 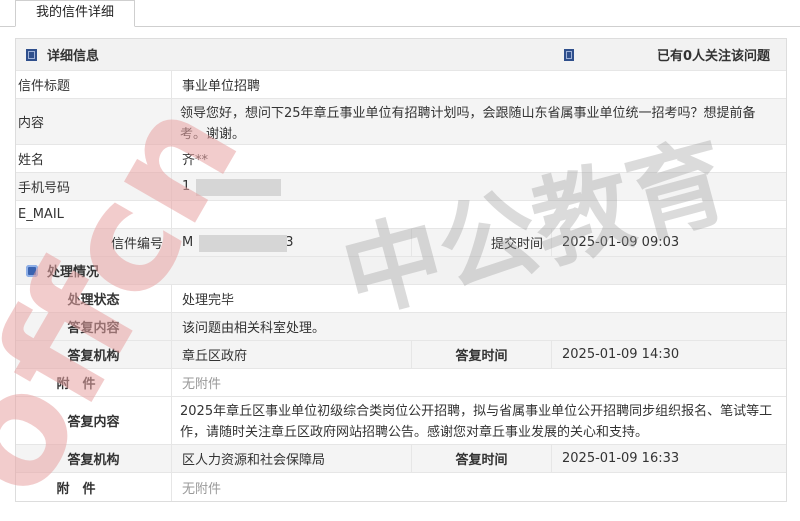 What do you see at coordinates (569, 54) in the screenshot?
I see `follow-icon` at bounding box center [569, 54].